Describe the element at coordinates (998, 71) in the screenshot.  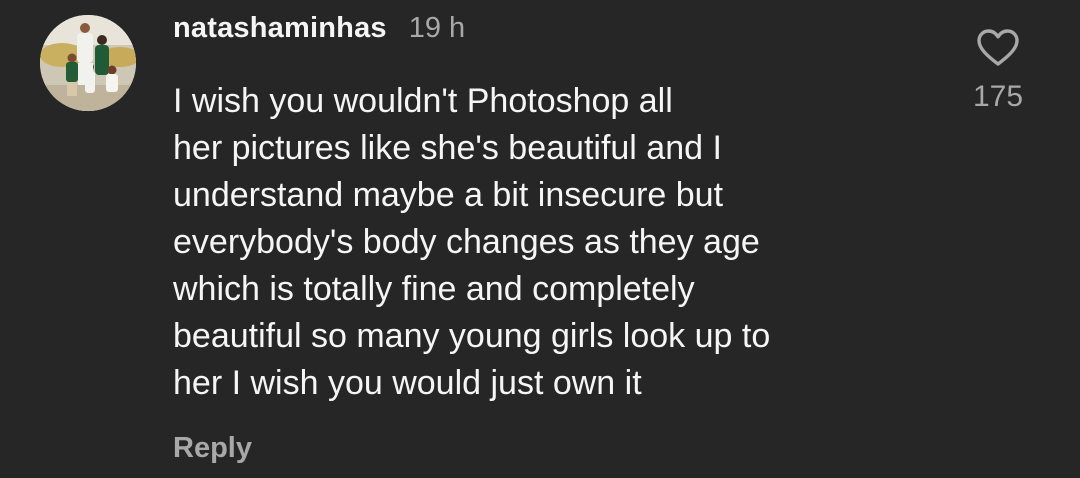
I see `like-button: 175` at that location.